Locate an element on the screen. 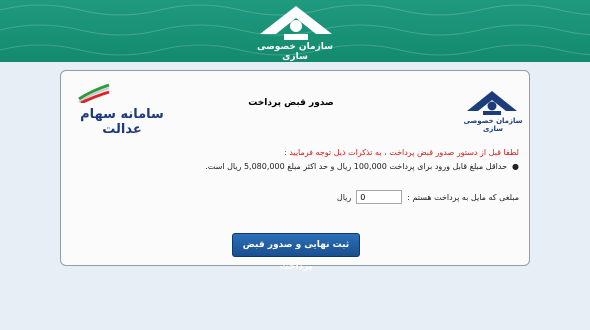  submit-payment-button: ثبت نهایی و صدور قبض پرداخت is located at coordinates (296, 252).